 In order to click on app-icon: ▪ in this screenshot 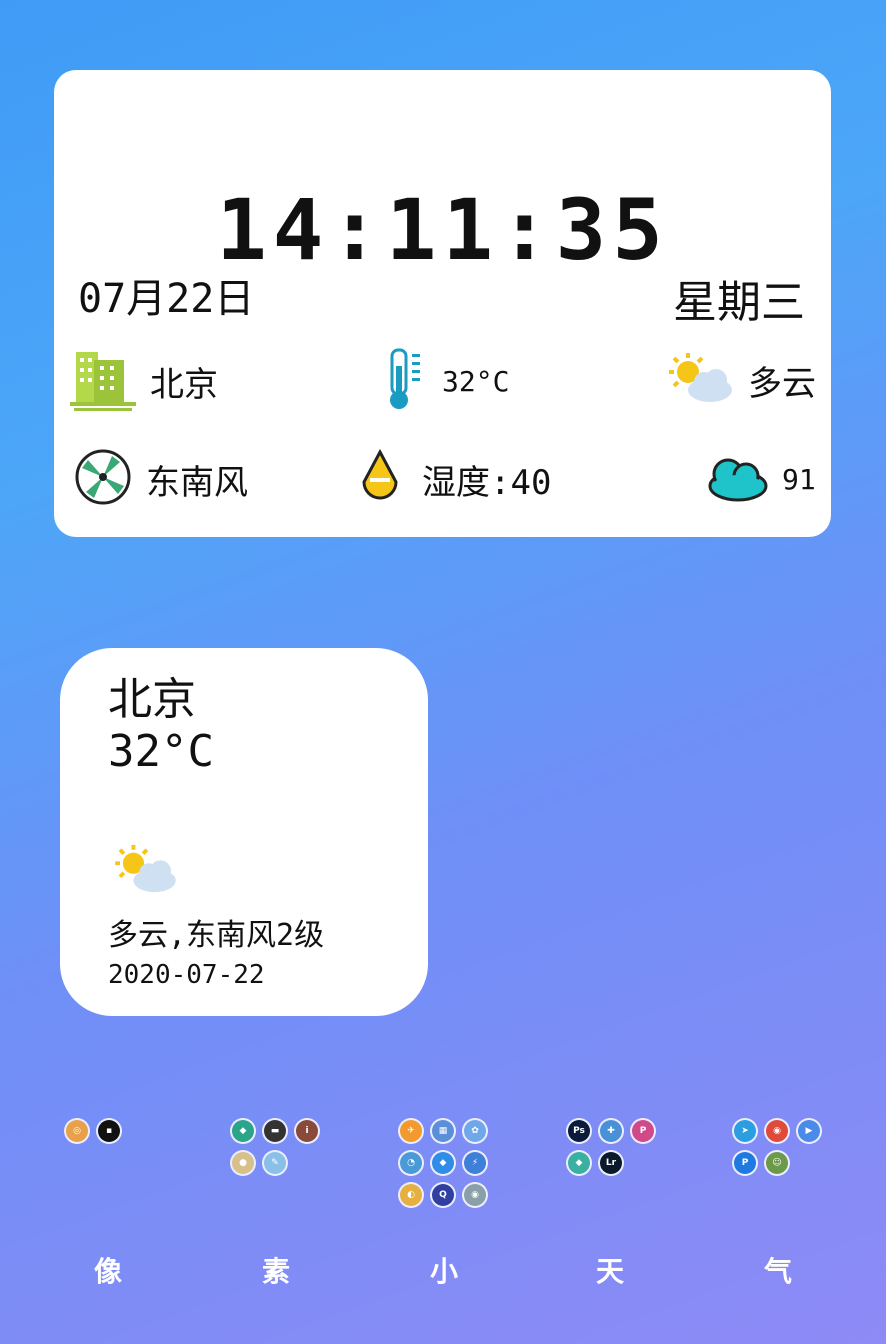, I will do `click(109, 1131)`.